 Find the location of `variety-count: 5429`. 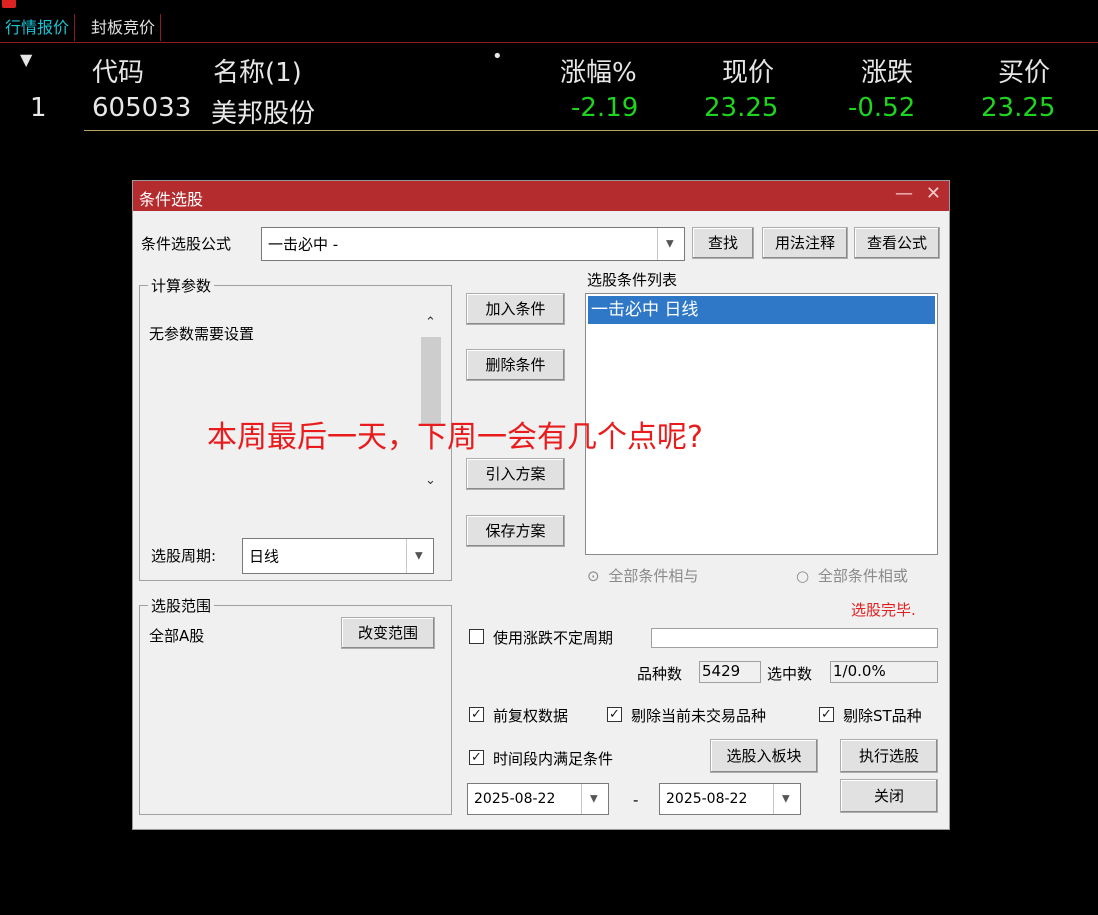

variety-count: 5429 is located at coordinates (730, 672).